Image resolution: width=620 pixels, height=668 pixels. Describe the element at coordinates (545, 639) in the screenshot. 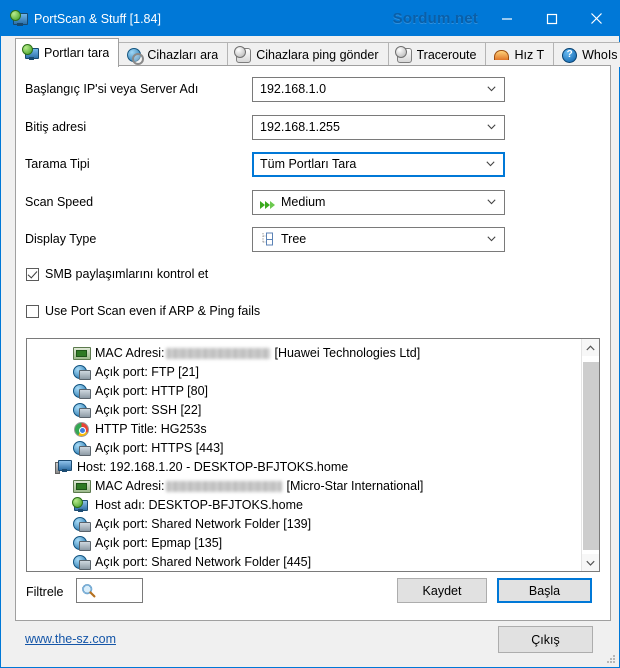

I see `exit-button: Çıkış` at that location.